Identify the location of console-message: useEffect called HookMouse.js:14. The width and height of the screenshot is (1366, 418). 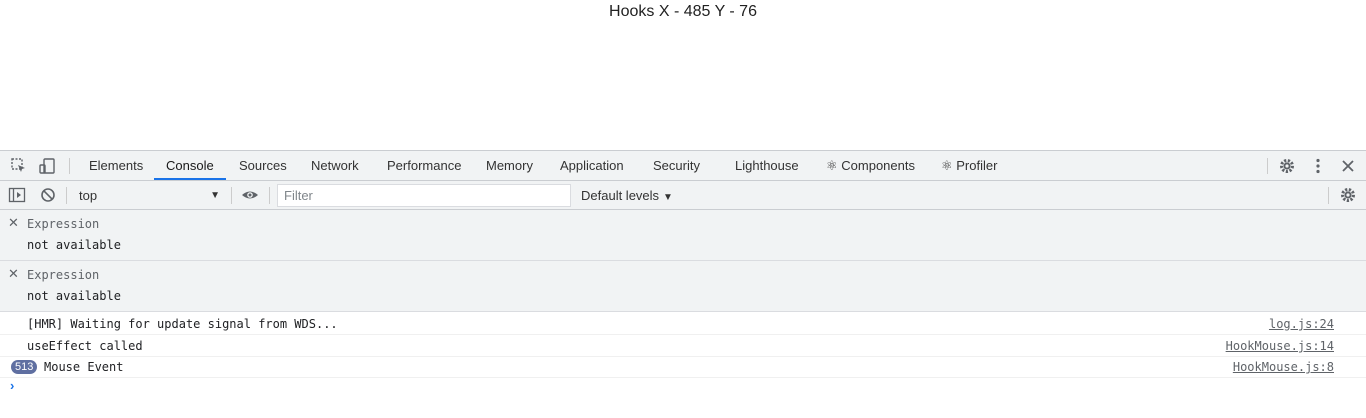
(683, 346).